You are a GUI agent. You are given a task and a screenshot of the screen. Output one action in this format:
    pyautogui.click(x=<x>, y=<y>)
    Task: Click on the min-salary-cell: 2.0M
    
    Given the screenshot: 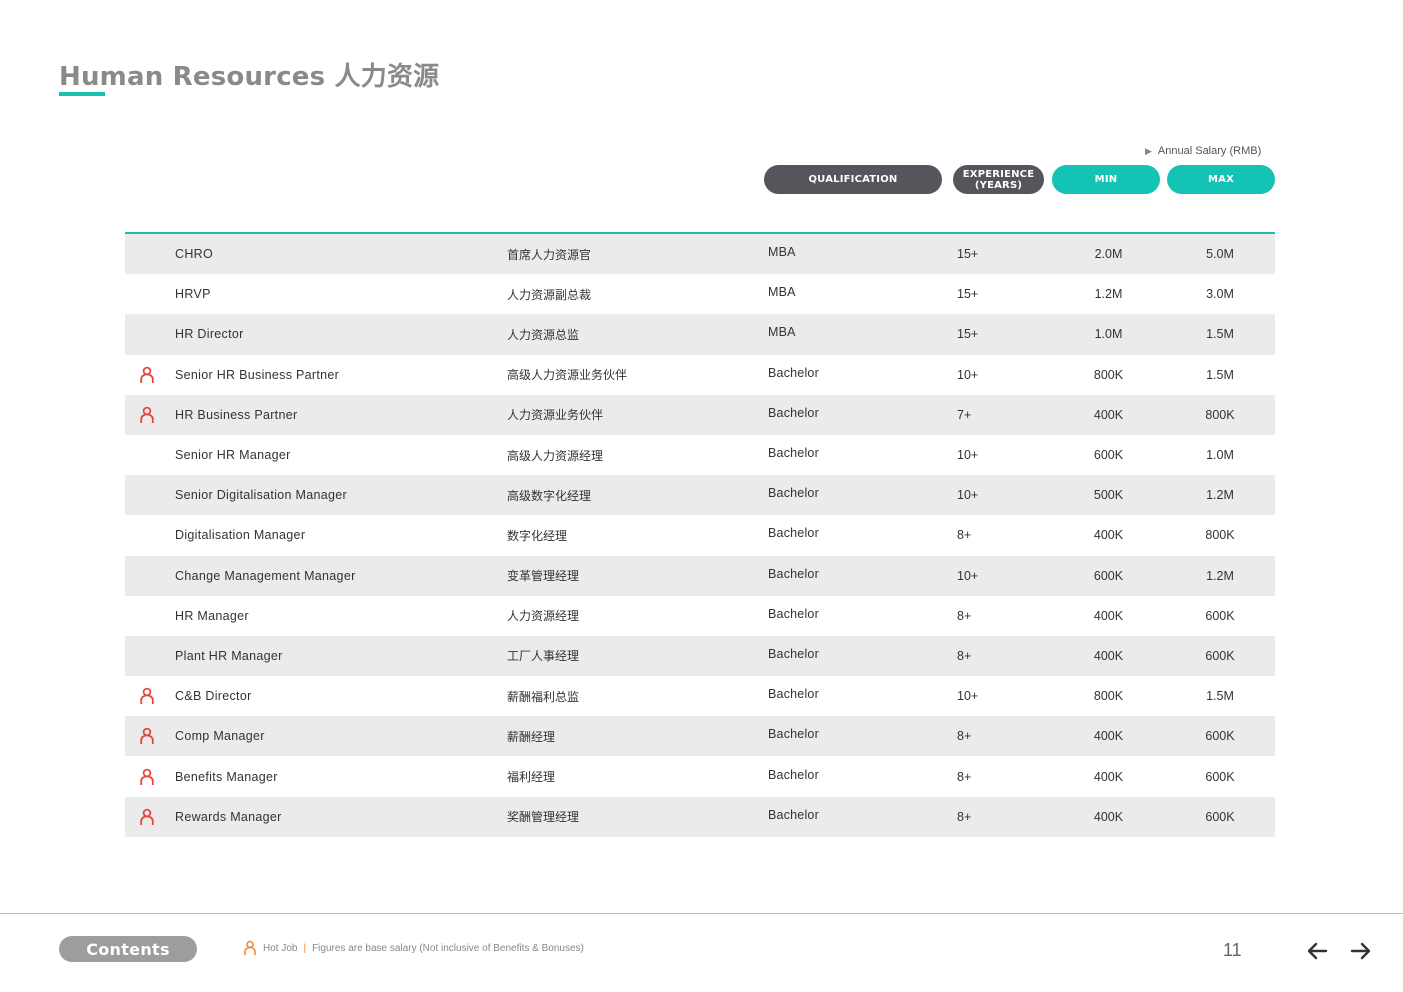 What is the action you would take?
    pyautogui.click(x=1108, y=254)
    